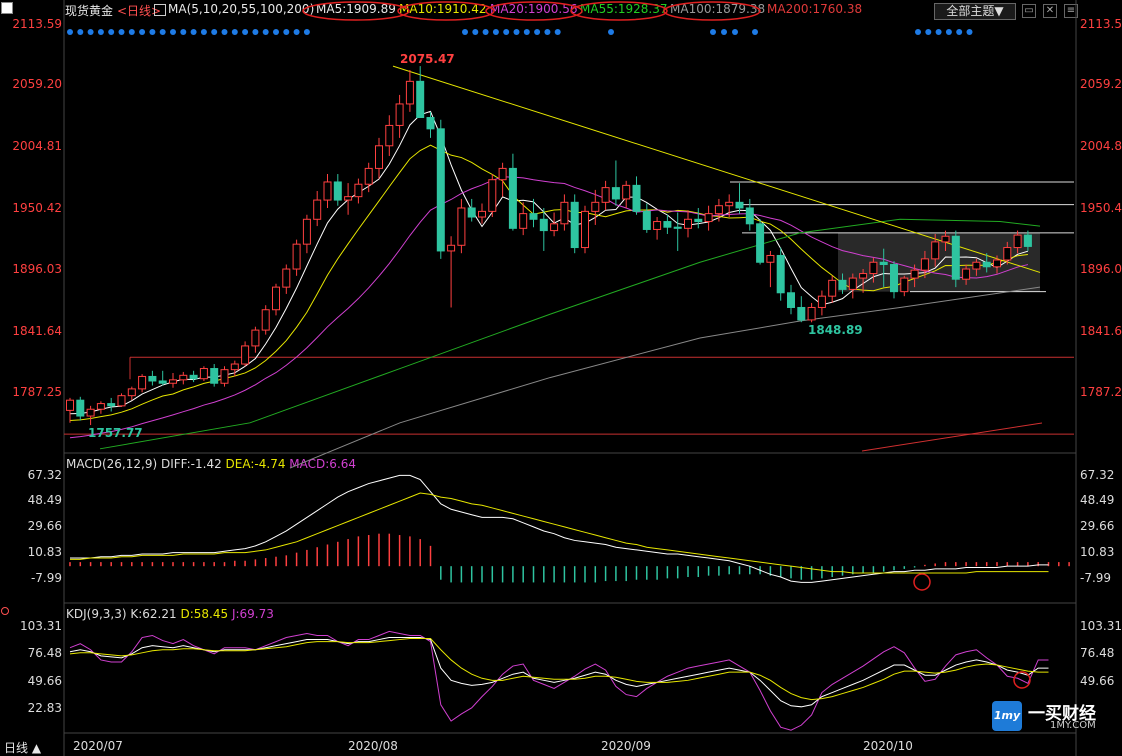 The height and width of the screenshot is (756, 1122). What do you see at coordinates (952, 437) in the screenshot?
I see `ma200-line` at bounding box center [952, 437].